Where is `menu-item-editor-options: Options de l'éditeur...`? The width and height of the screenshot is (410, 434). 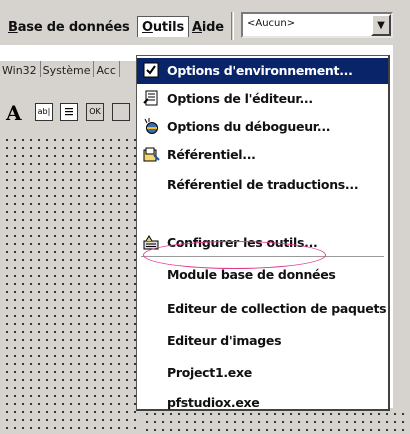
menu-item-editor-options: Options de l'éditeur... is located at coordinates (262, 99).